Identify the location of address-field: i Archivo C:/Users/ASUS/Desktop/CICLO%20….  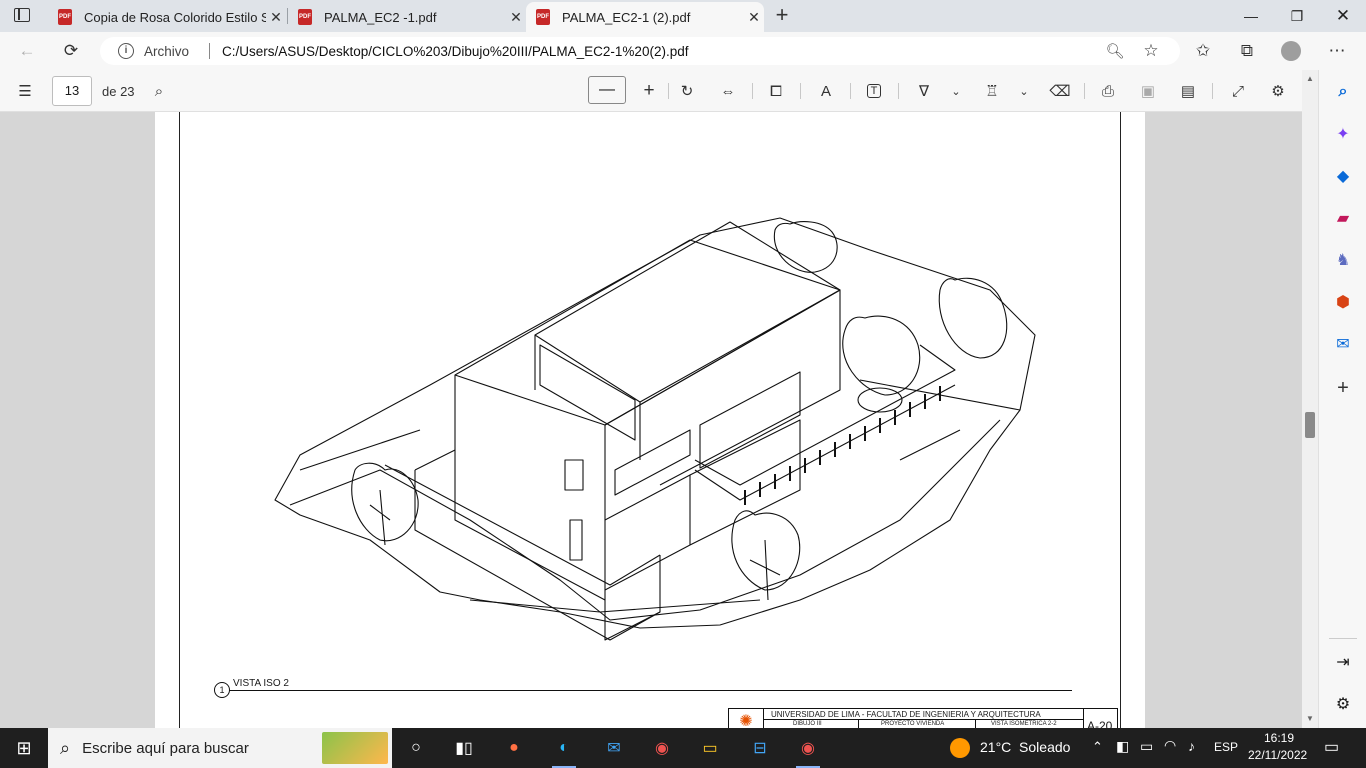
(640, 51).